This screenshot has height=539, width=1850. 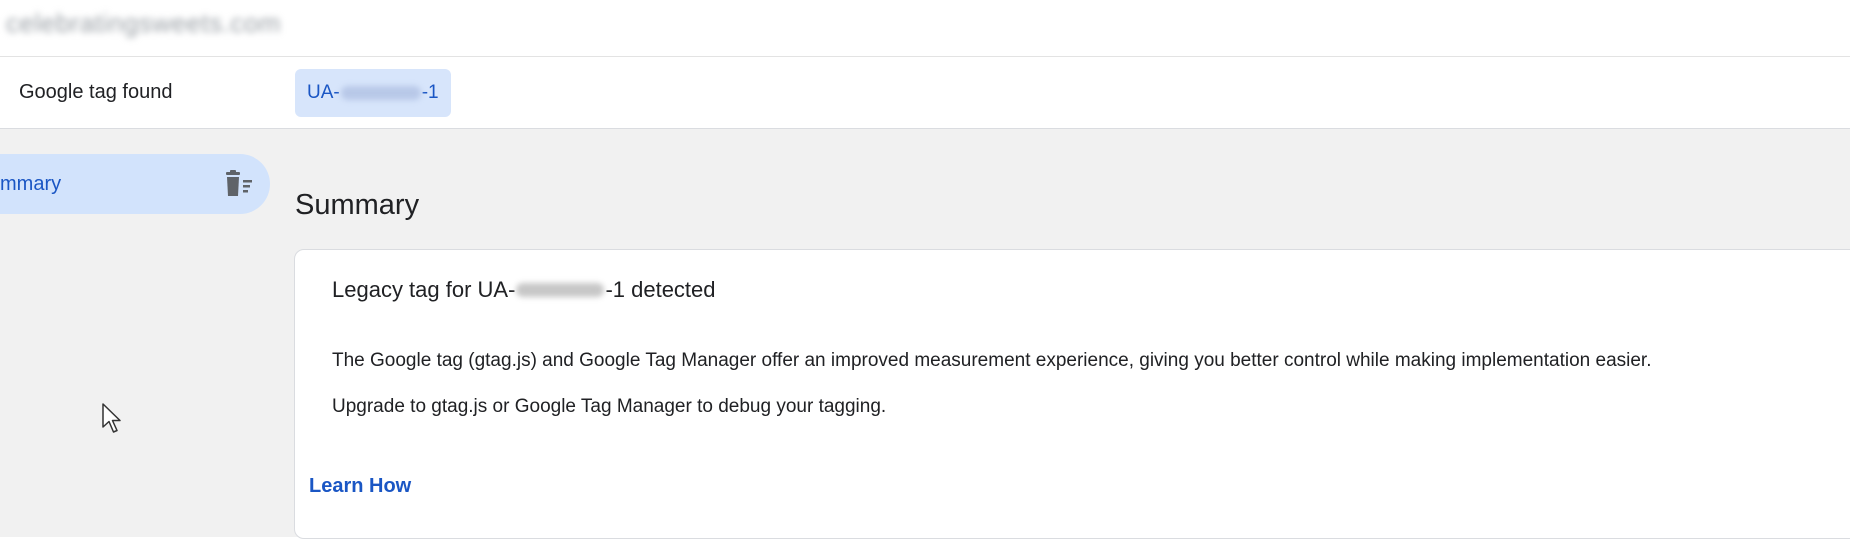 I want to click on tag-id-prefix: UA-, so click(x=323, y=92).